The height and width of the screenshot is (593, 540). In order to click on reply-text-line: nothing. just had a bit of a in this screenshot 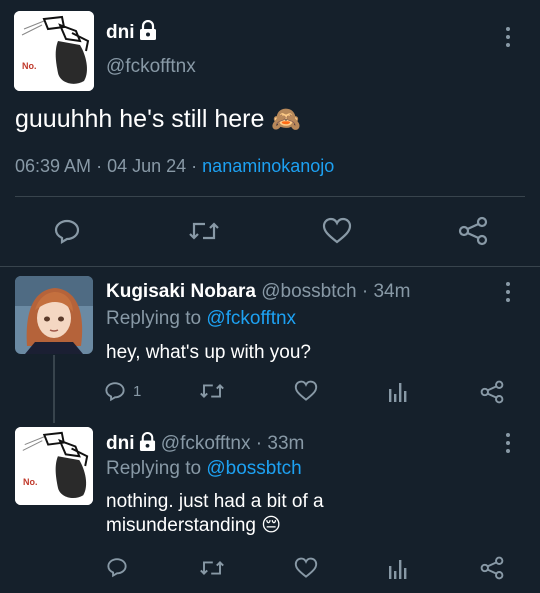, I will do `click(215, 501)`.